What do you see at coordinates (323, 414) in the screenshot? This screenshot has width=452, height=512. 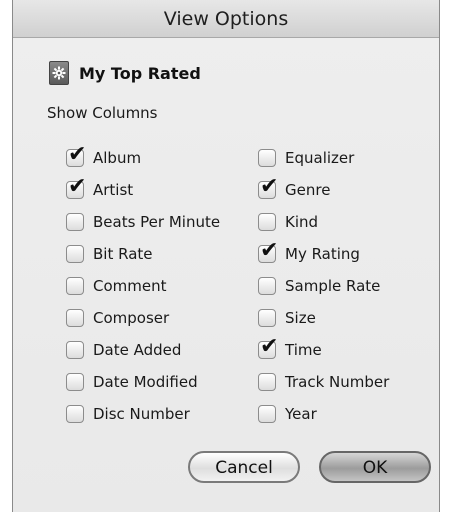 I see `column-option-year: ✔ Year` at bounding box center [323, 414].